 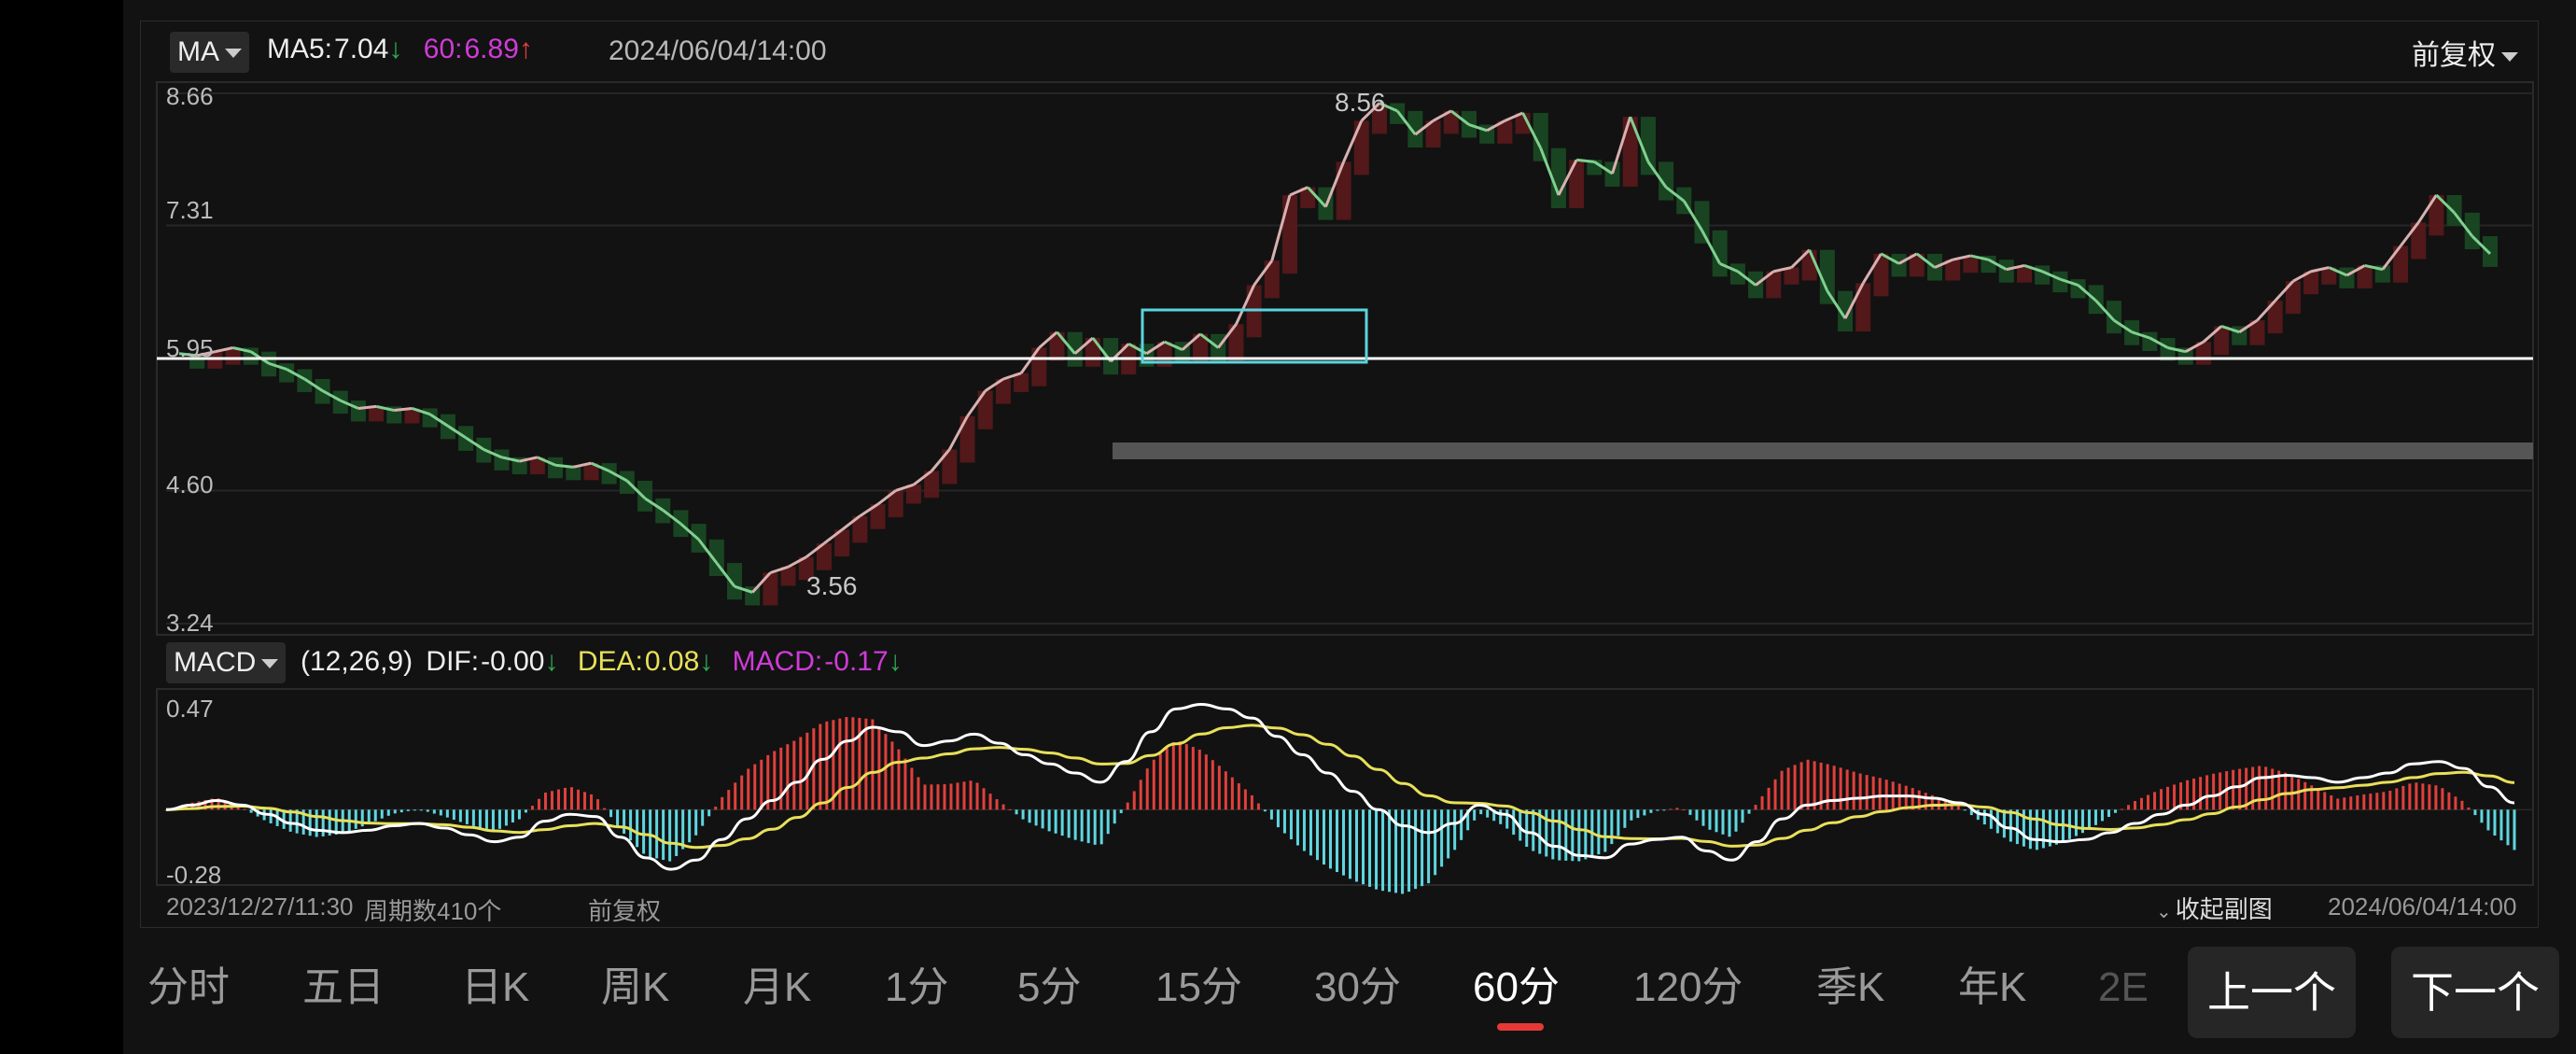 I want to click on dea-label: DEA:, so click(x=610, y=661).